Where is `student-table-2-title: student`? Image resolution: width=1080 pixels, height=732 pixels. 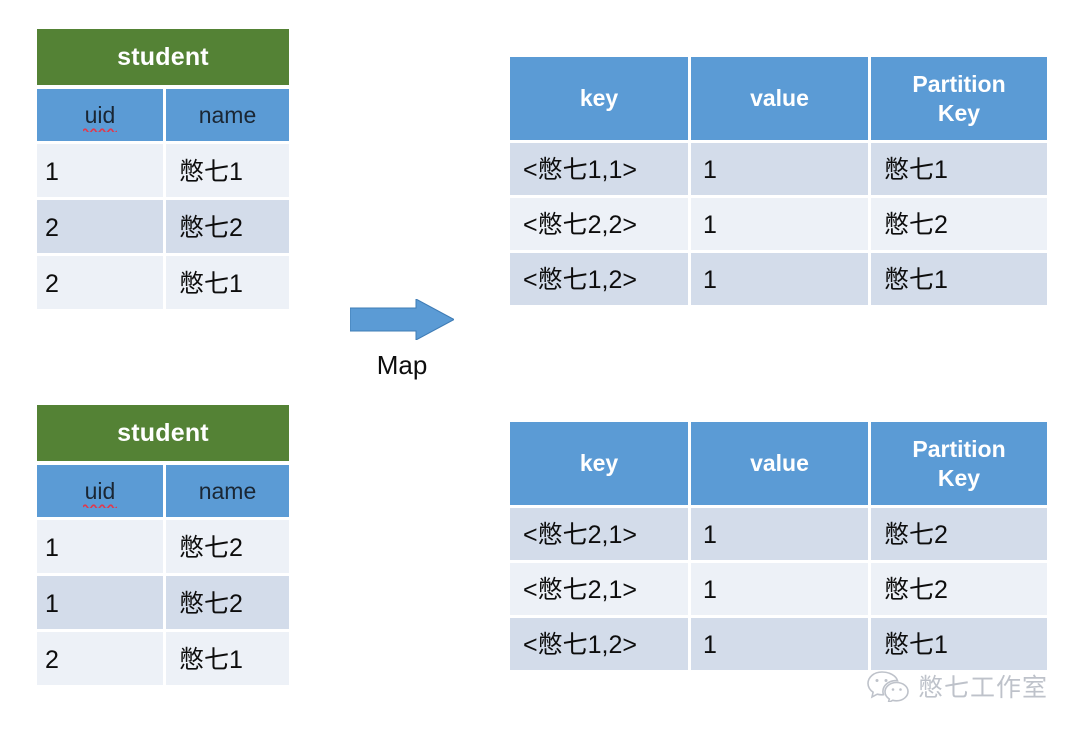
student-table-2-title: student is located at coordinates (163, 433).